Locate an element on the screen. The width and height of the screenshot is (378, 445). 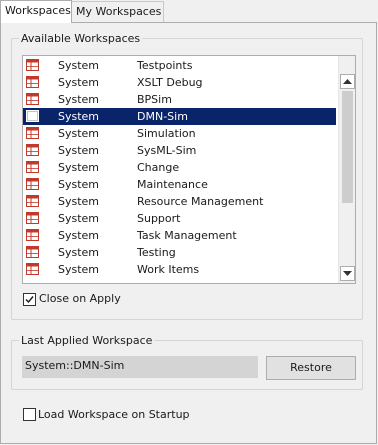
list-item: System Testpoints is located at coordinates (179, 65).